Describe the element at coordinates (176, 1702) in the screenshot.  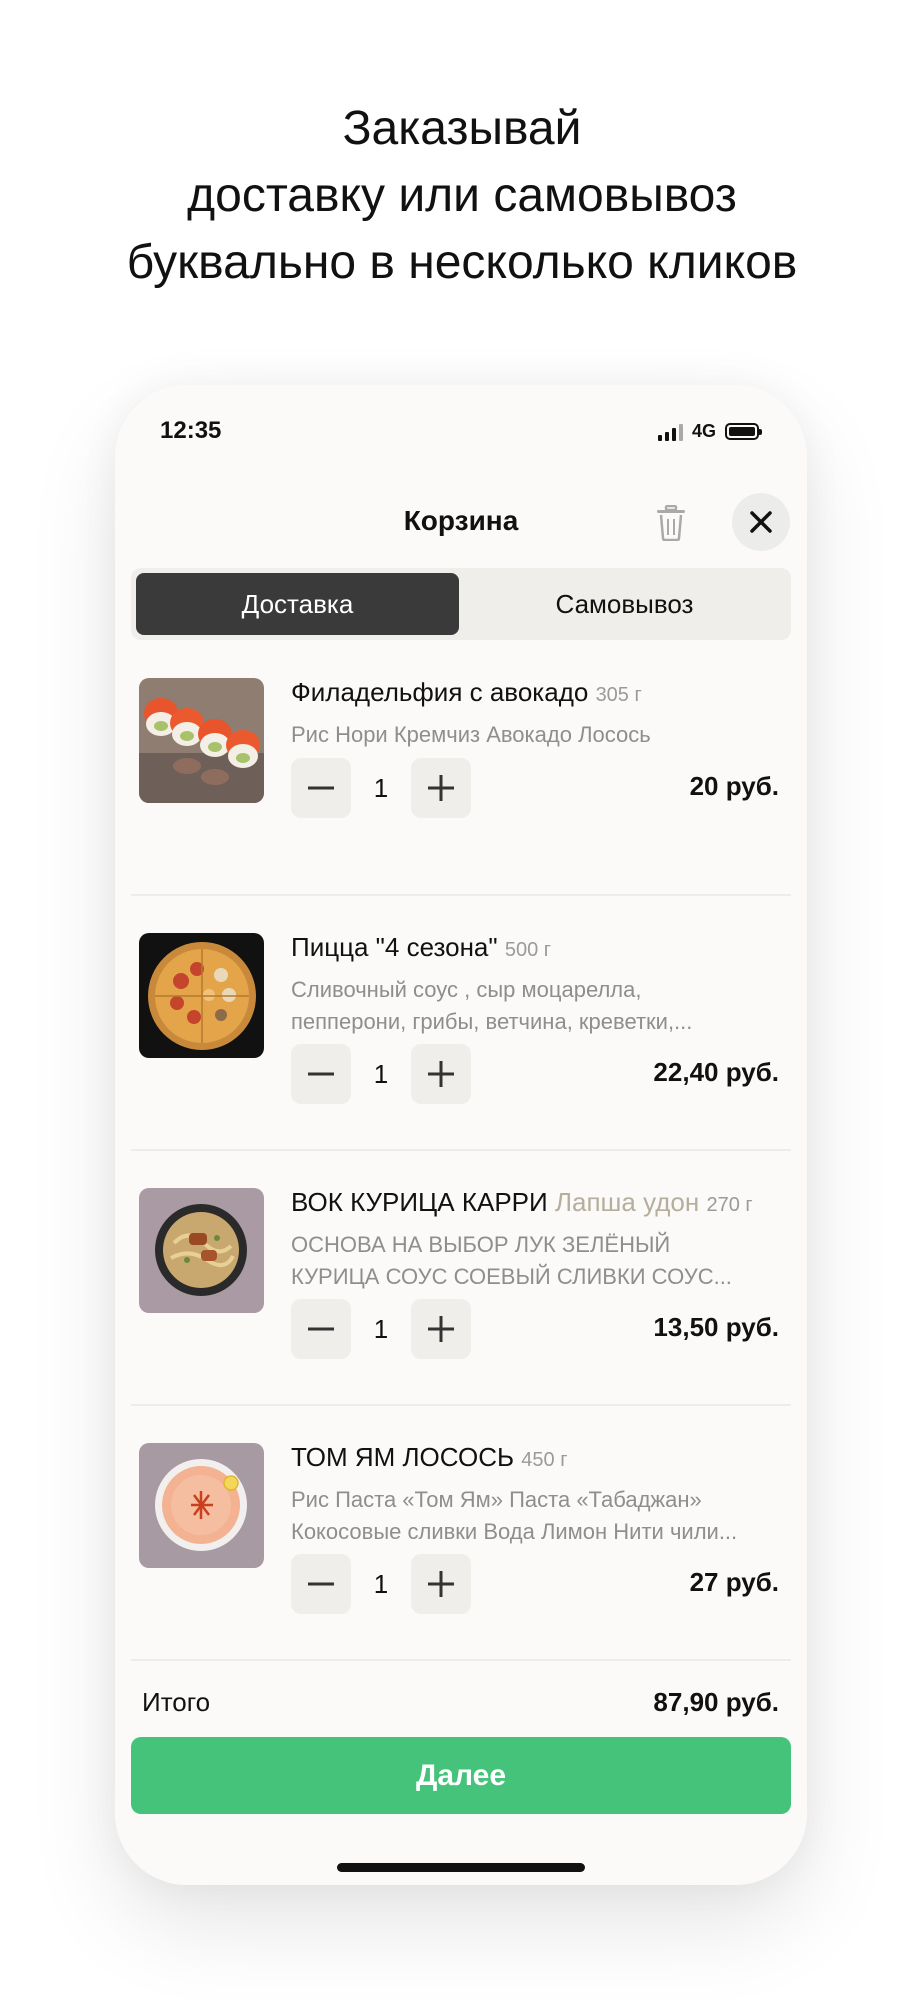
I see `total-label: Итого` at that location.